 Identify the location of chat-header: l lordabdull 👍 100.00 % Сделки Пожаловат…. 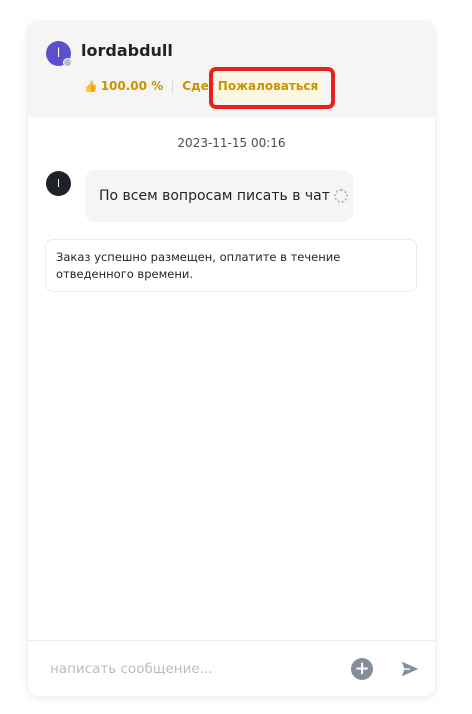
(231, 69).